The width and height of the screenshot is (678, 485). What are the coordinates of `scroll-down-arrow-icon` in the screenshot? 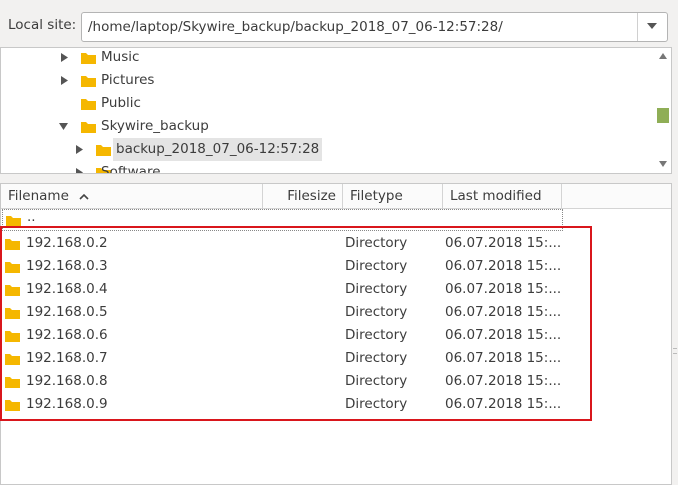 It's located at (663, 164).